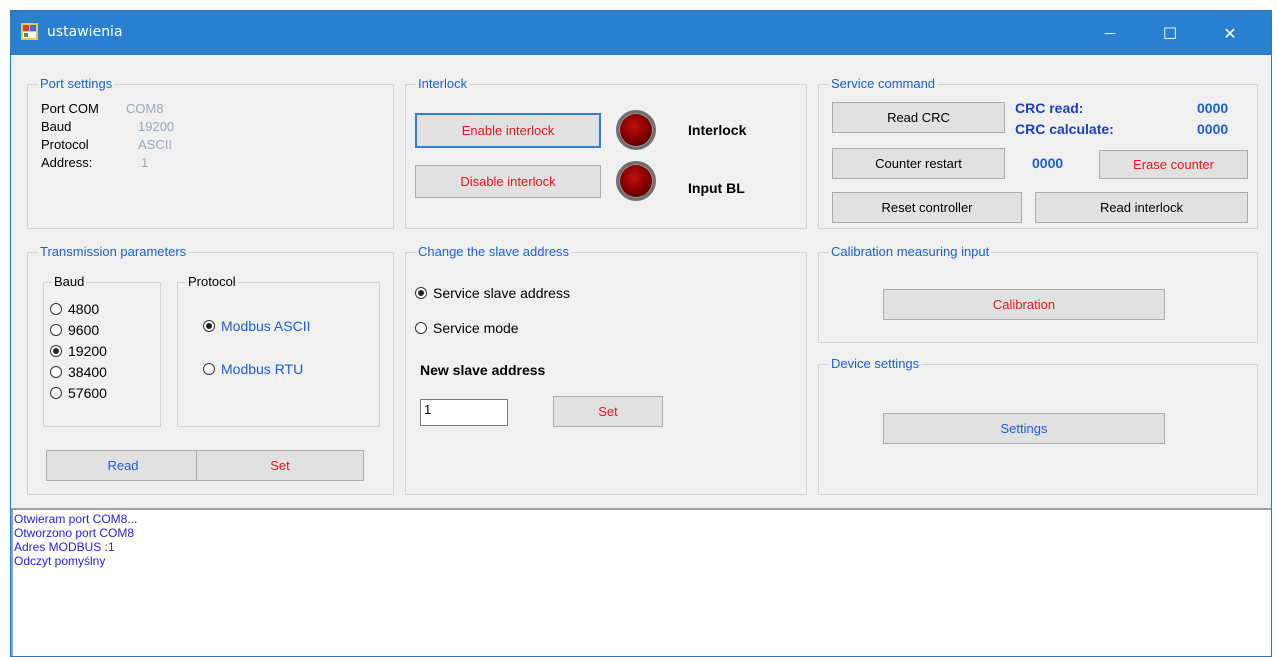 The image size is (1277, 657). What do you see at coordinates (1048, 163) in the screenshot?
I see `counter-value: 0000` at bounding box center [1048, 163].